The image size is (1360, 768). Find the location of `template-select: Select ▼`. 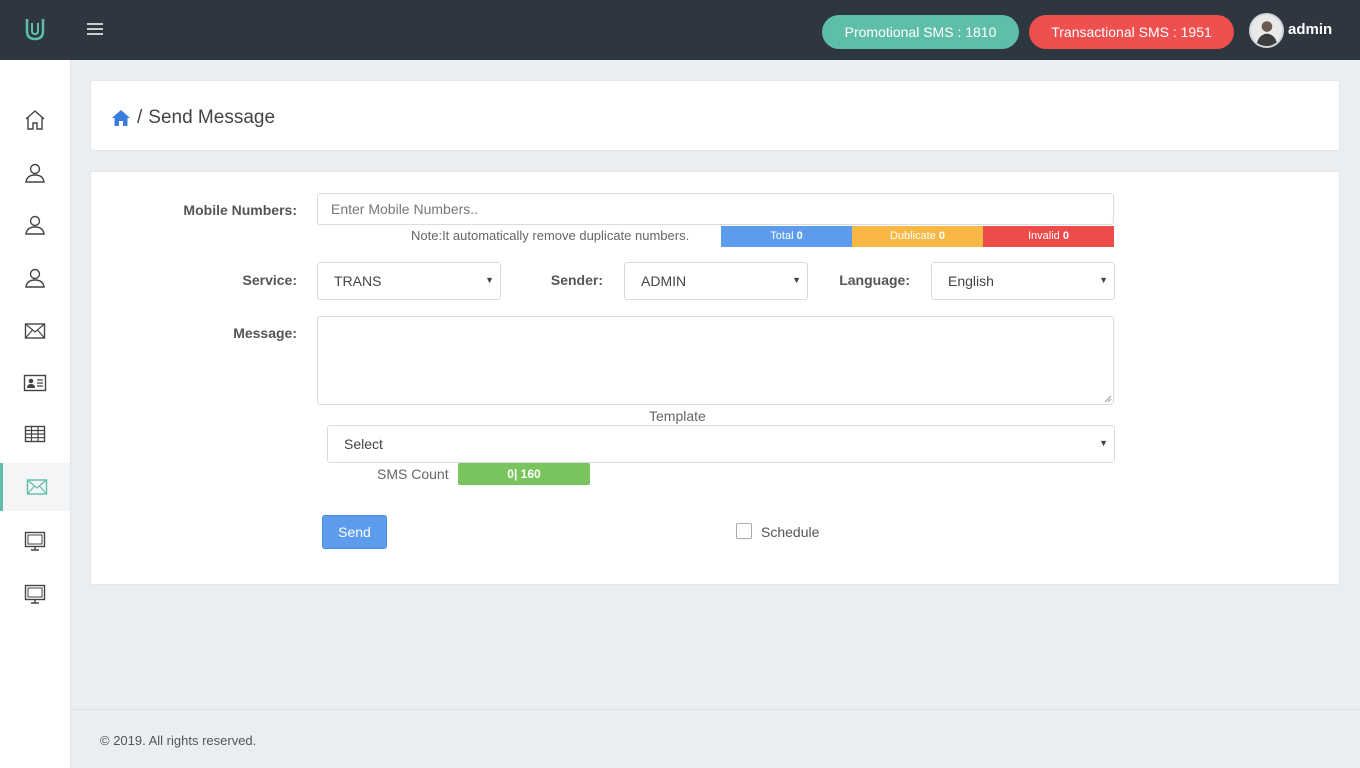

template-select: Select ▼ is located at coordinates (721, 444).